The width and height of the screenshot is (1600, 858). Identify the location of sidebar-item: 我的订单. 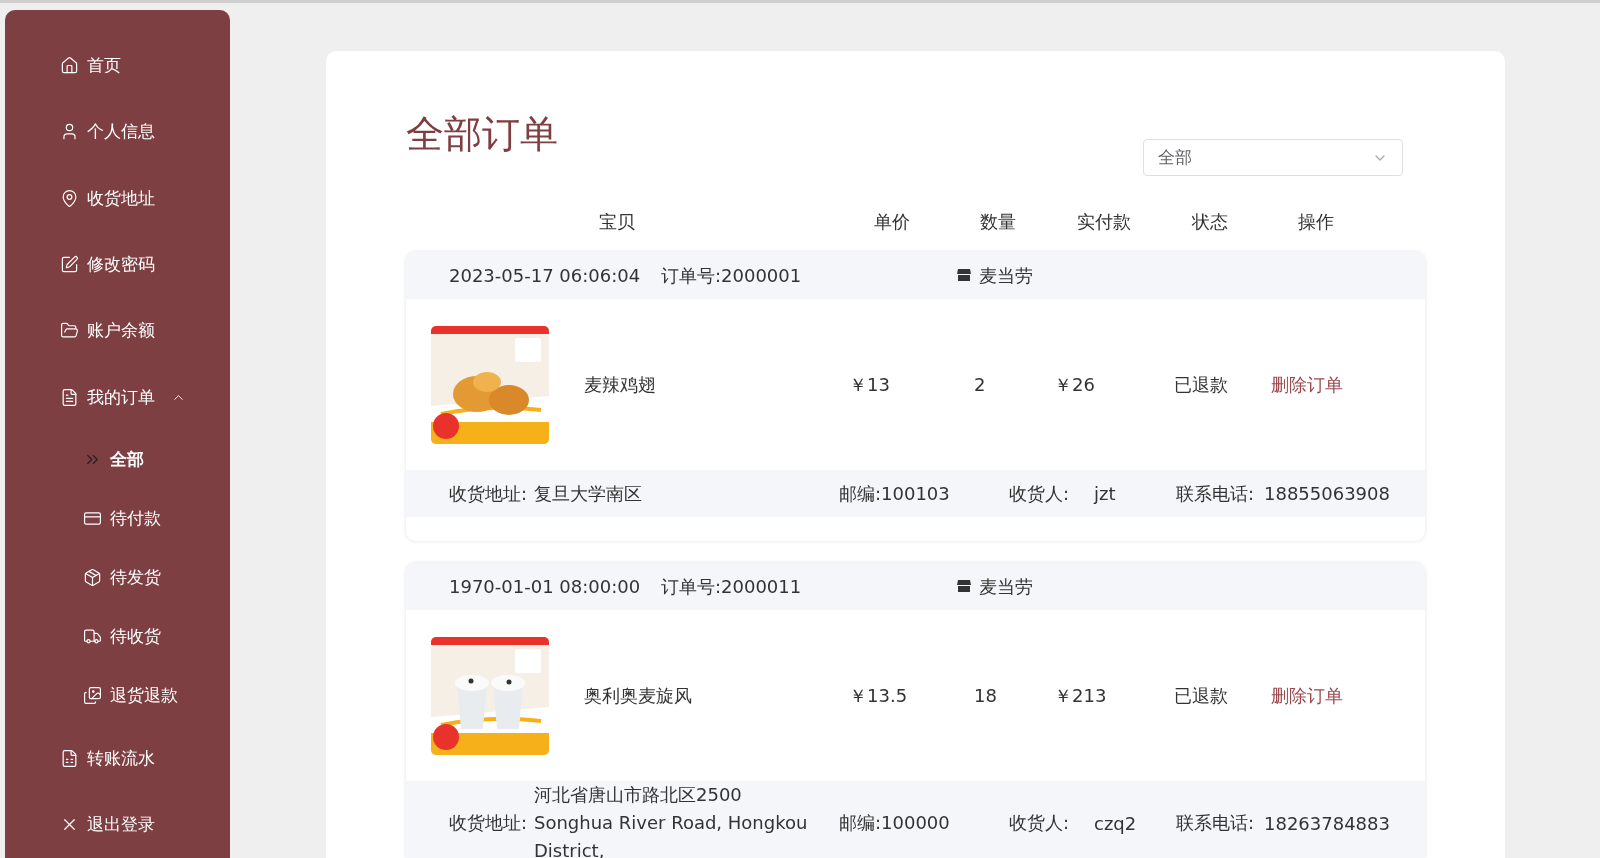
(117, 397).